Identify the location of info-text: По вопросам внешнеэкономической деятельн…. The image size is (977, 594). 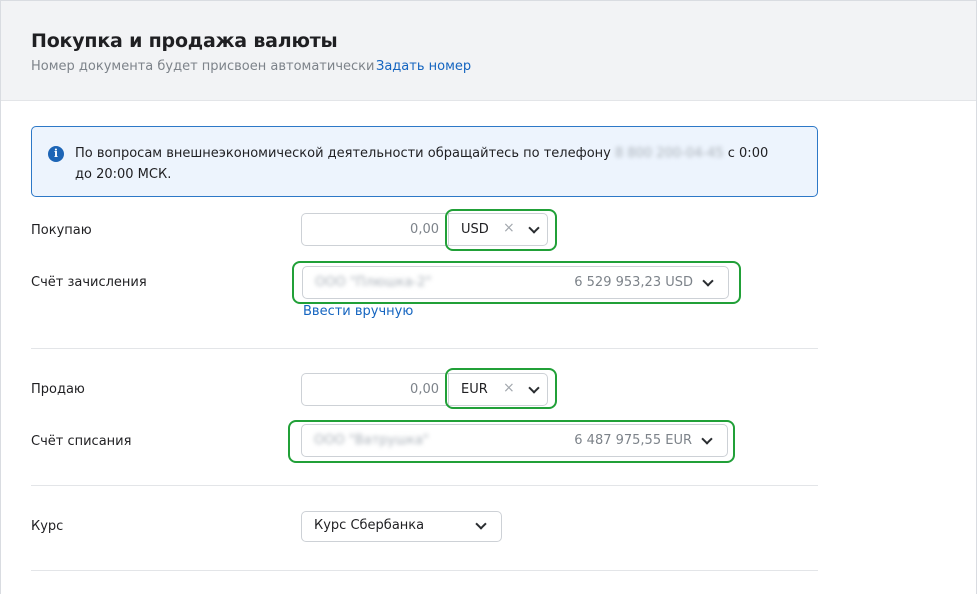
(425, 164).